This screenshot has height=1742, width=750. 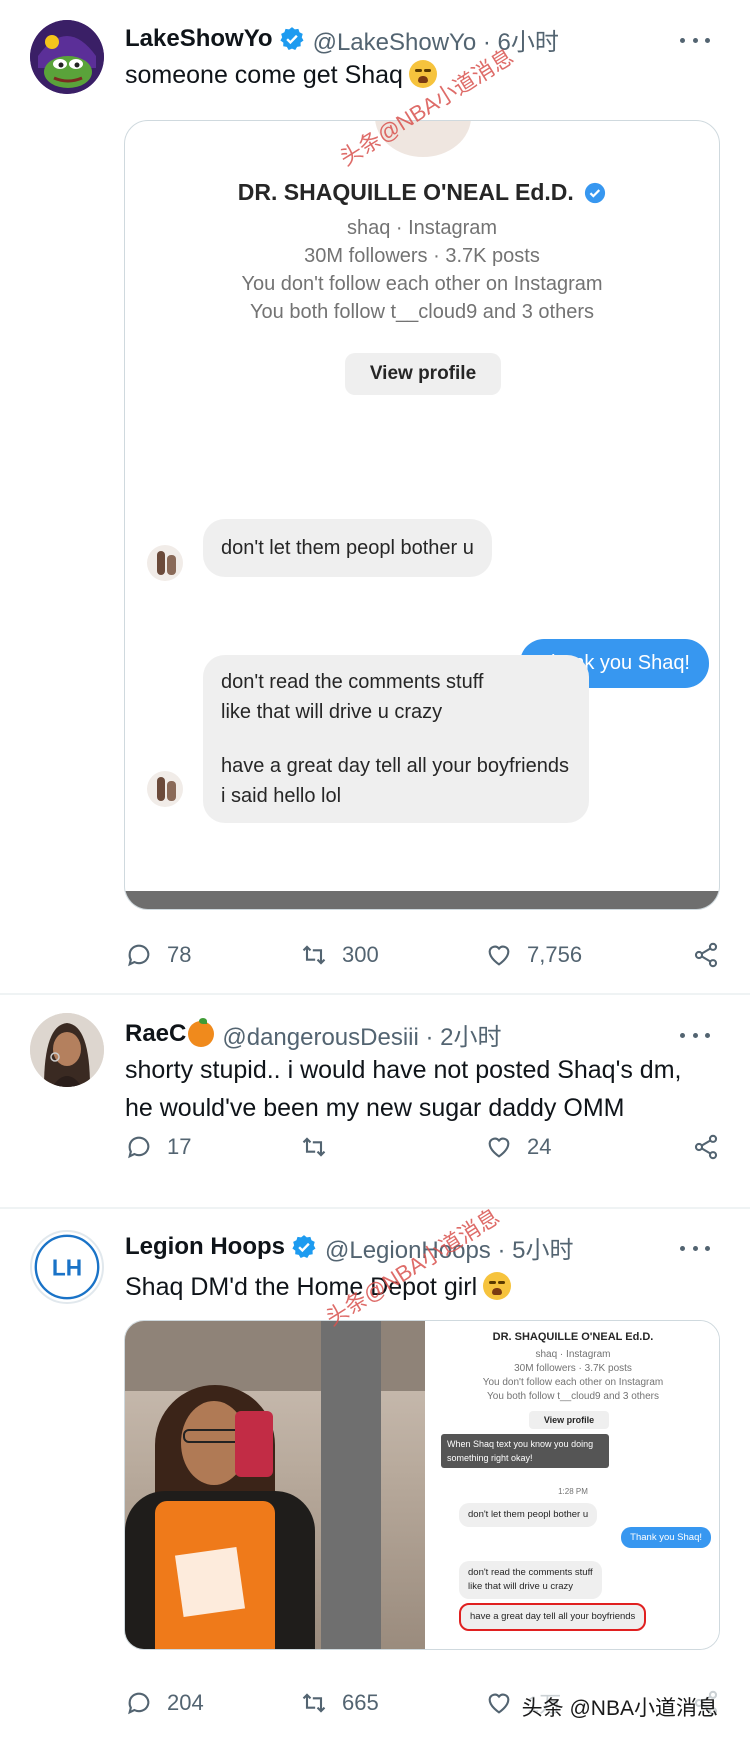 I want to click on tweet-actions: 17 24, so click(x=422, y=1147).